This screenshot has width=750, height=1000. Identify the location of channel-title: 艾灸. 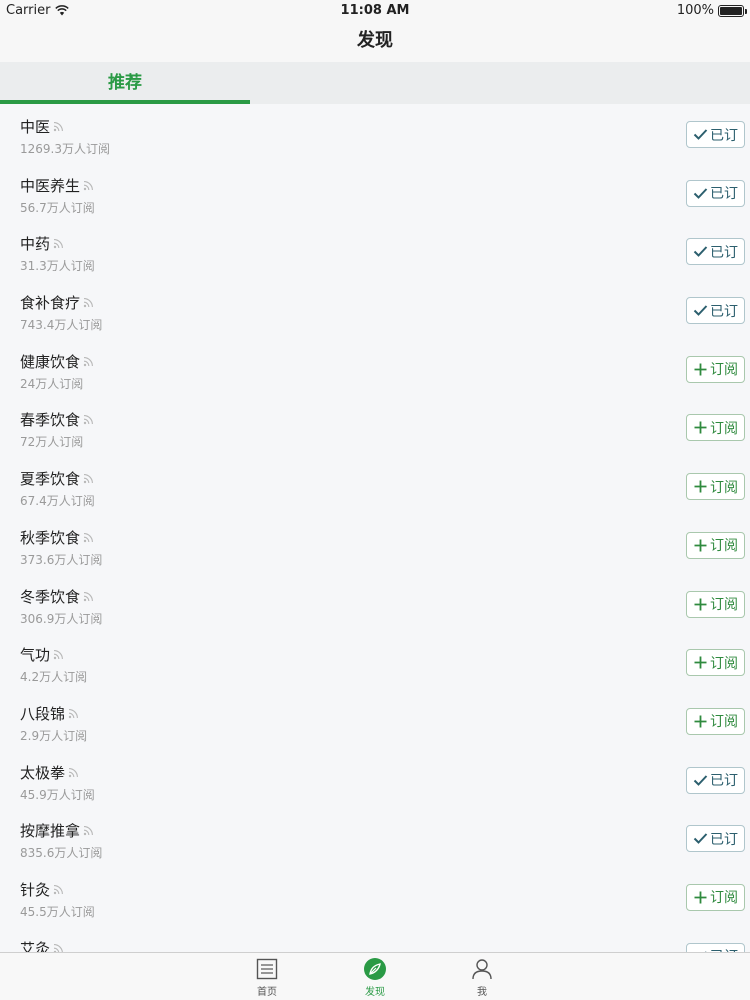
(42, 945).